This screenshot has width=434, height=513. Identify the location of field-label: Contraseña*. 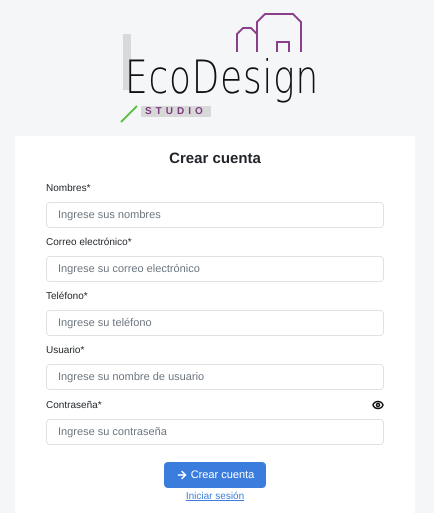
(74, 405).